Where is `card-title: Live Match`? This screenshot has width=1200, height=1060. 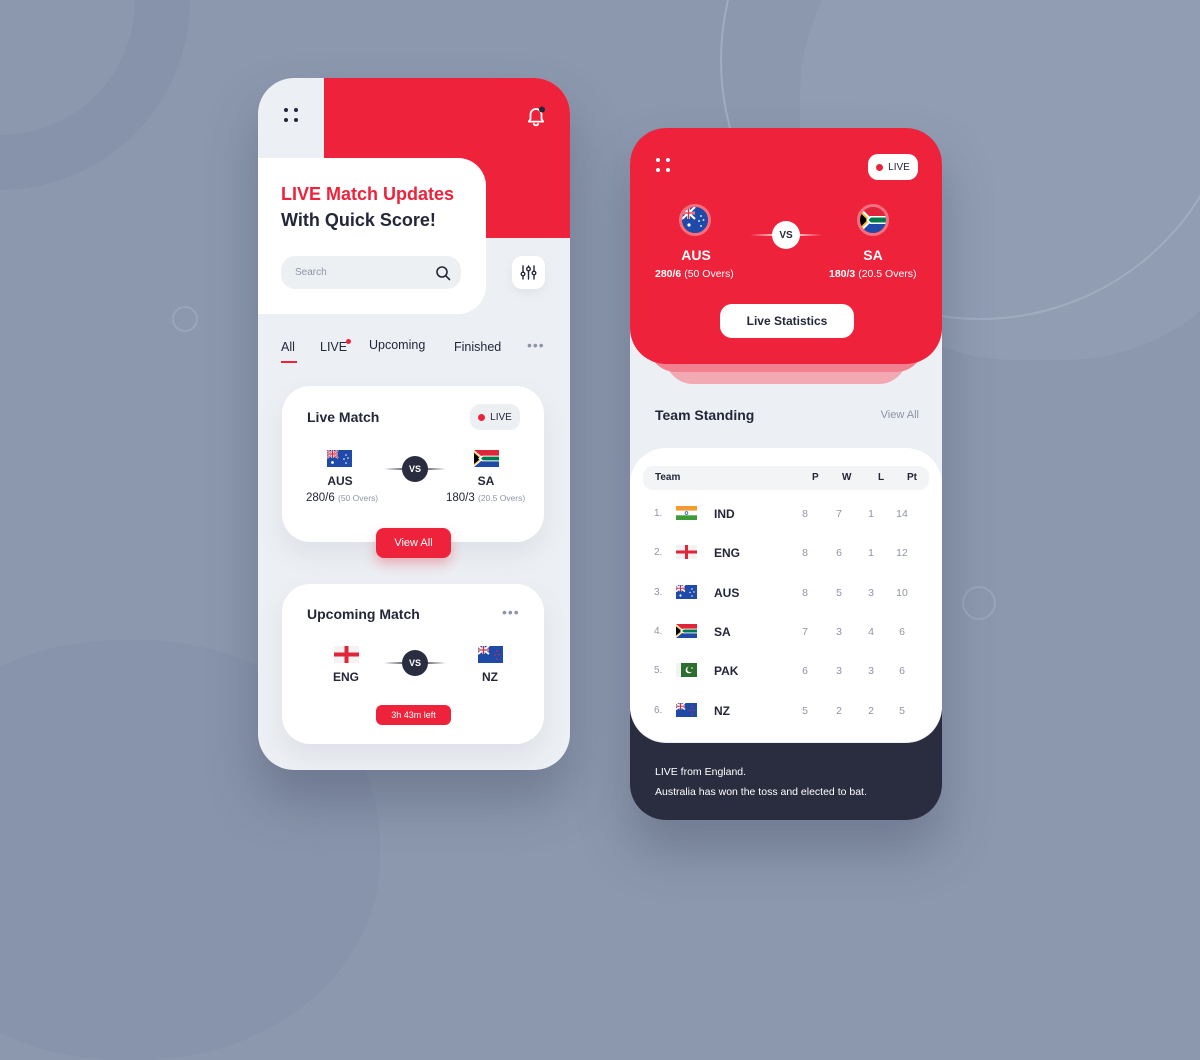
card-title: Live Match is located at coordinates (343, 417).